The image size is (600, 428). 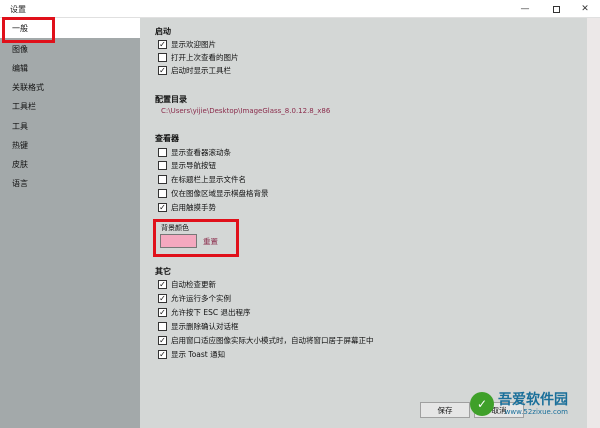 I want to click on checkbox-label: 显示导航按钮, so click(x=193, y=165).